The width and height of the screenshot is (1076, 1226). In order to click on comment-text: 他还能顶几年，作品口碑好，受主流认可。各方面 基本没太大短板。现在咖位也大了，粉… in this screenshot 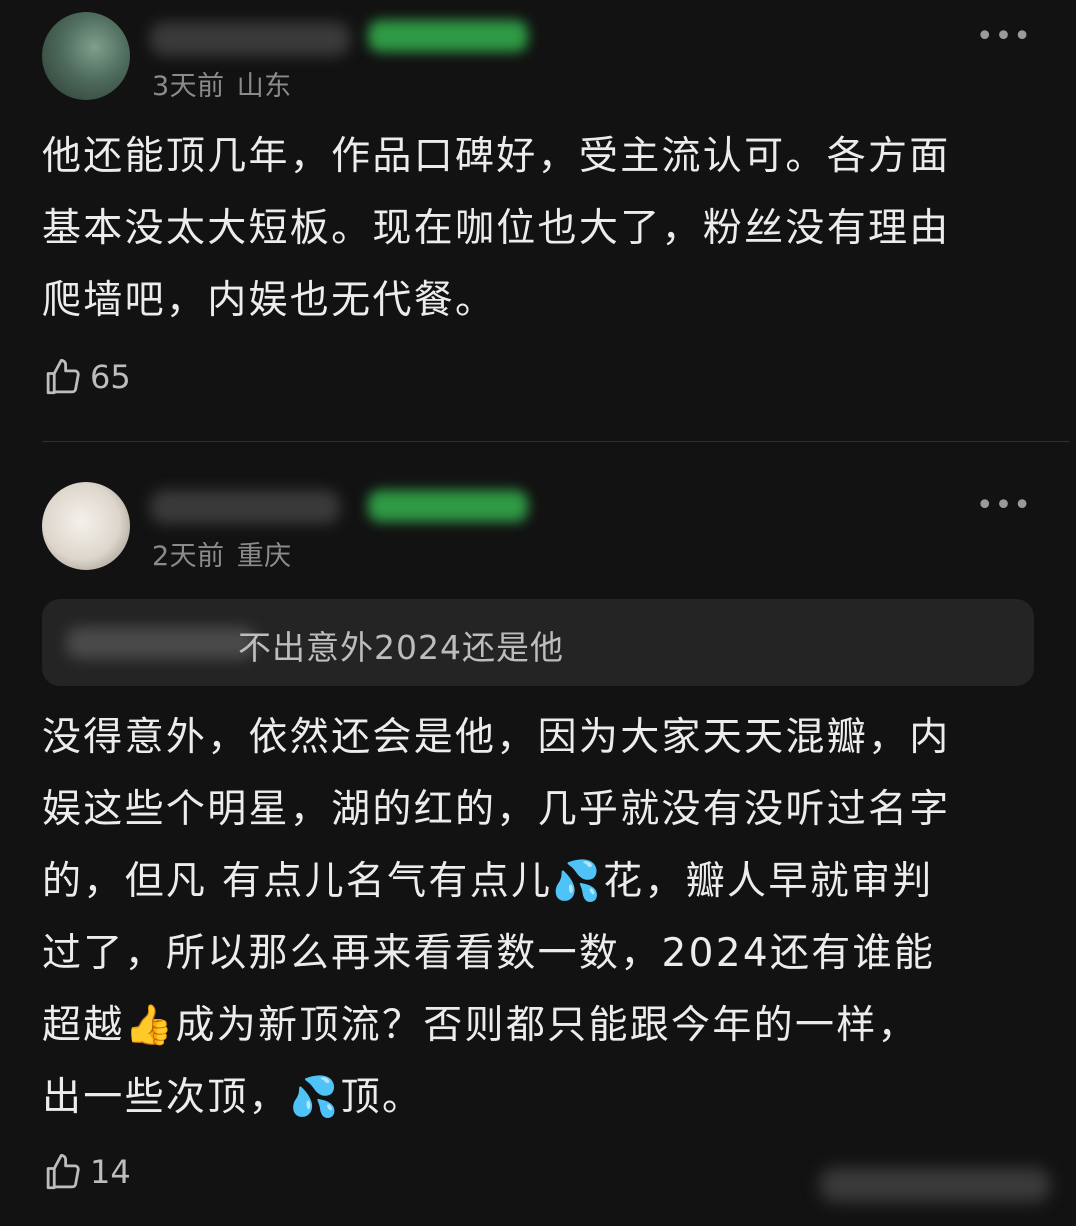, I will do `click(496, 228)`.